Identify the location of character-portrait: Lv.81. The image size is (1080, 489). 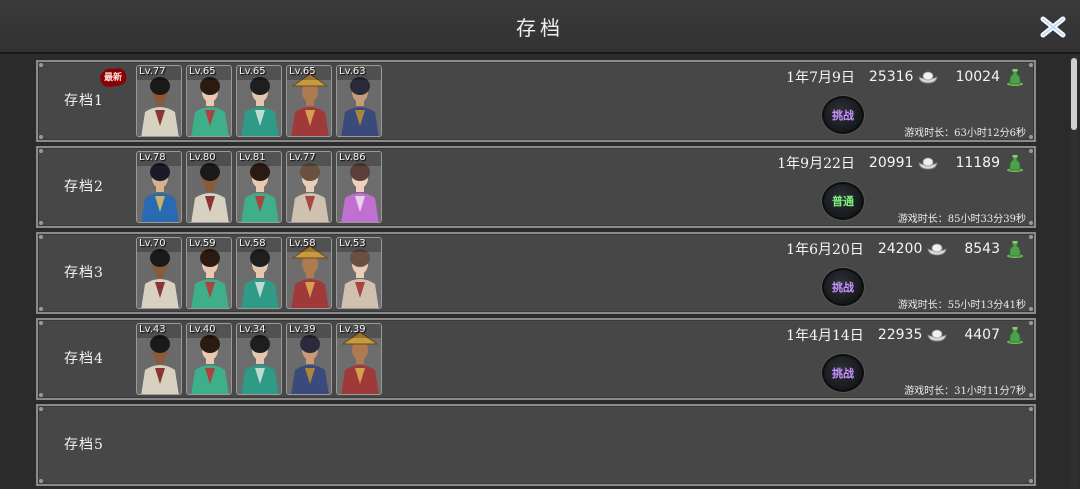
(259, 187).